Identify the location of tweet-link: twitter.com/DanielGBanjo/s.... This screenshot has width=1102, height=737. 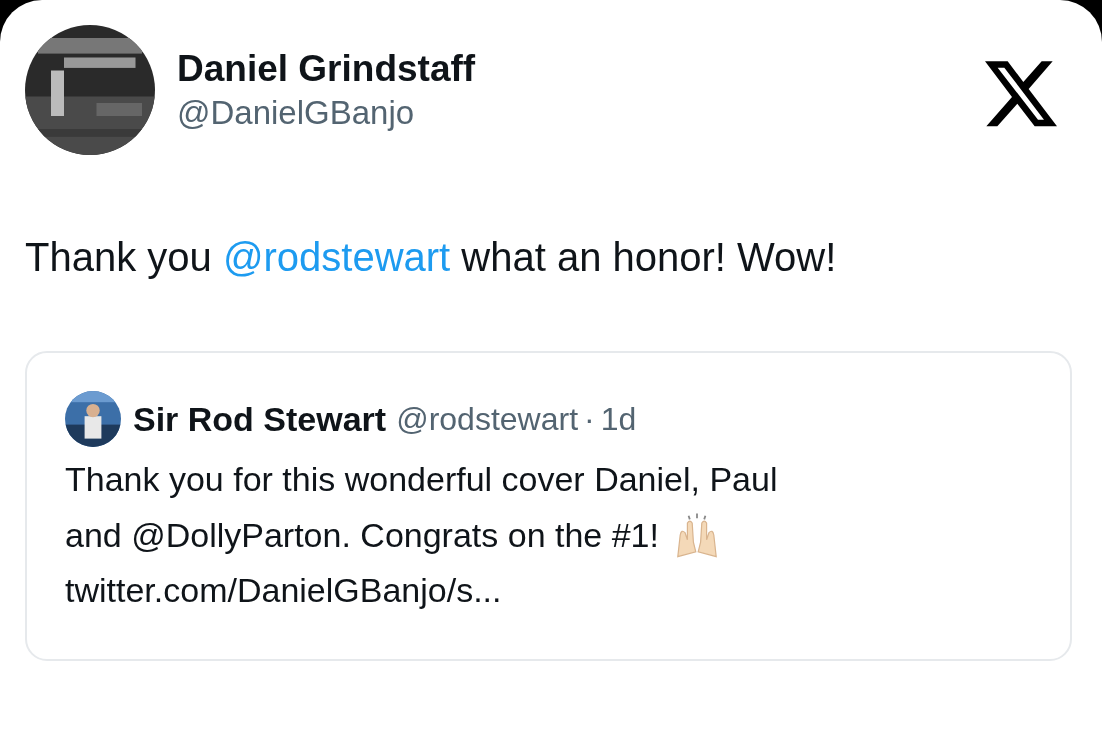
(283, 590).